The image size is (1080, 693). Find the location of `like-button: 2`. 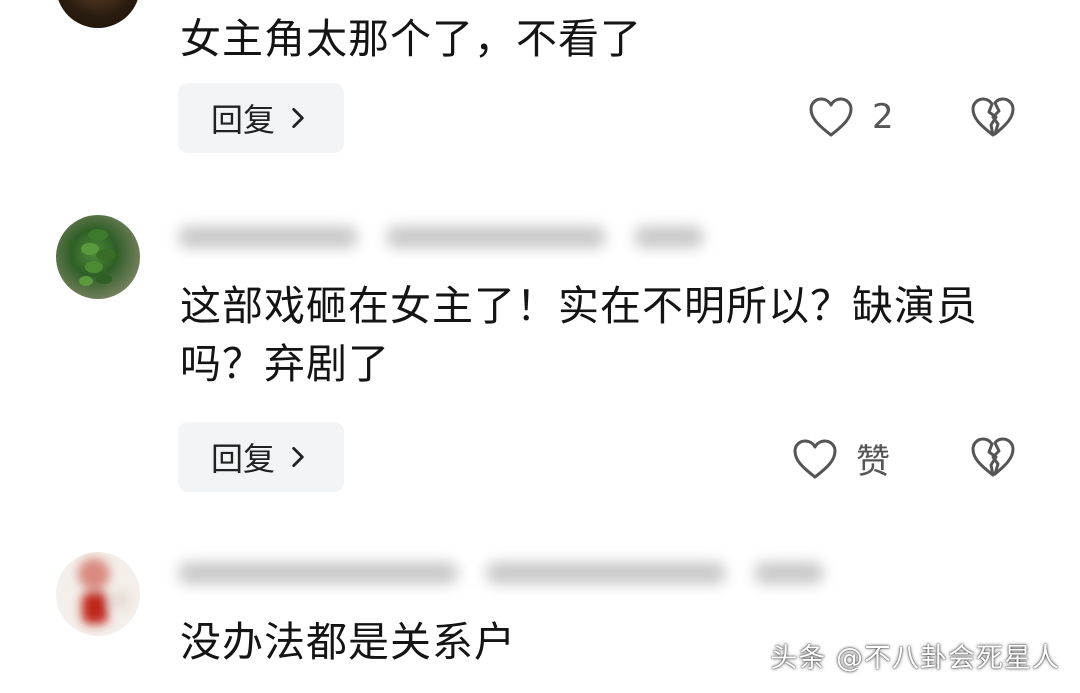

like-button: 2 is located at coordinates (851, 117).